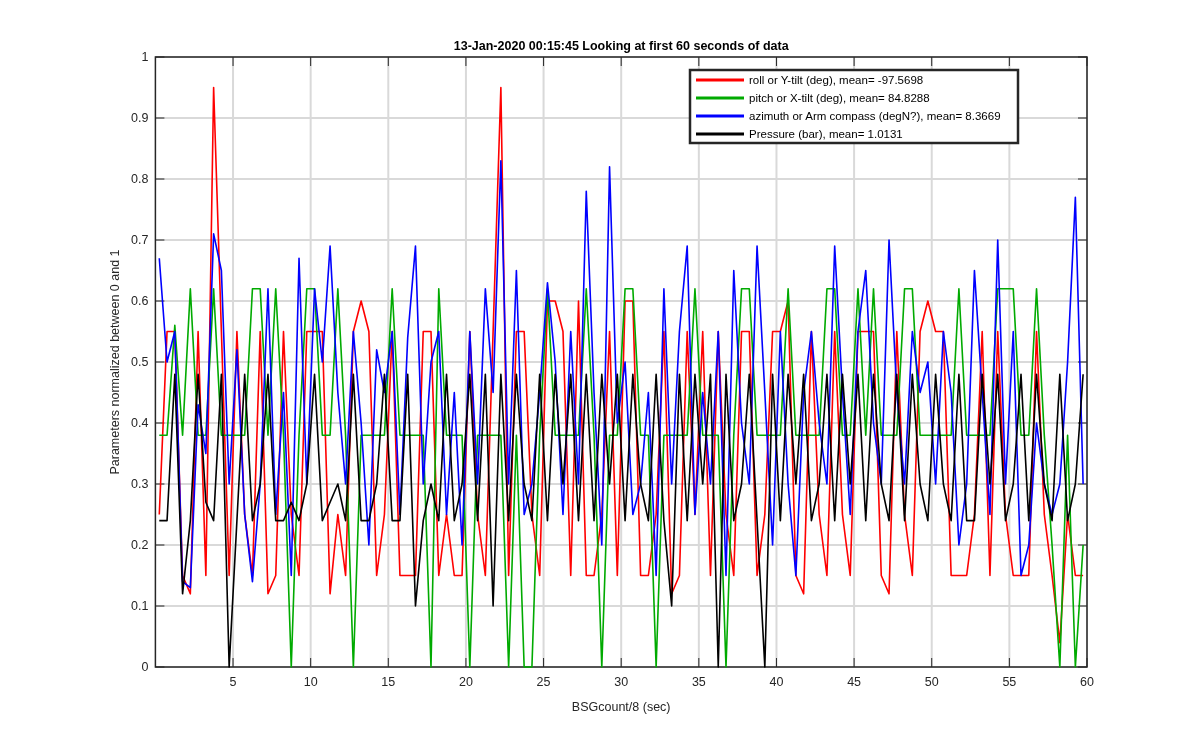 This screenshot has height=750, width=1200. What do you see at coordinates (388, 682) in the screenshot?
I see `tick-label: 15` at bounding box center [388, 682].